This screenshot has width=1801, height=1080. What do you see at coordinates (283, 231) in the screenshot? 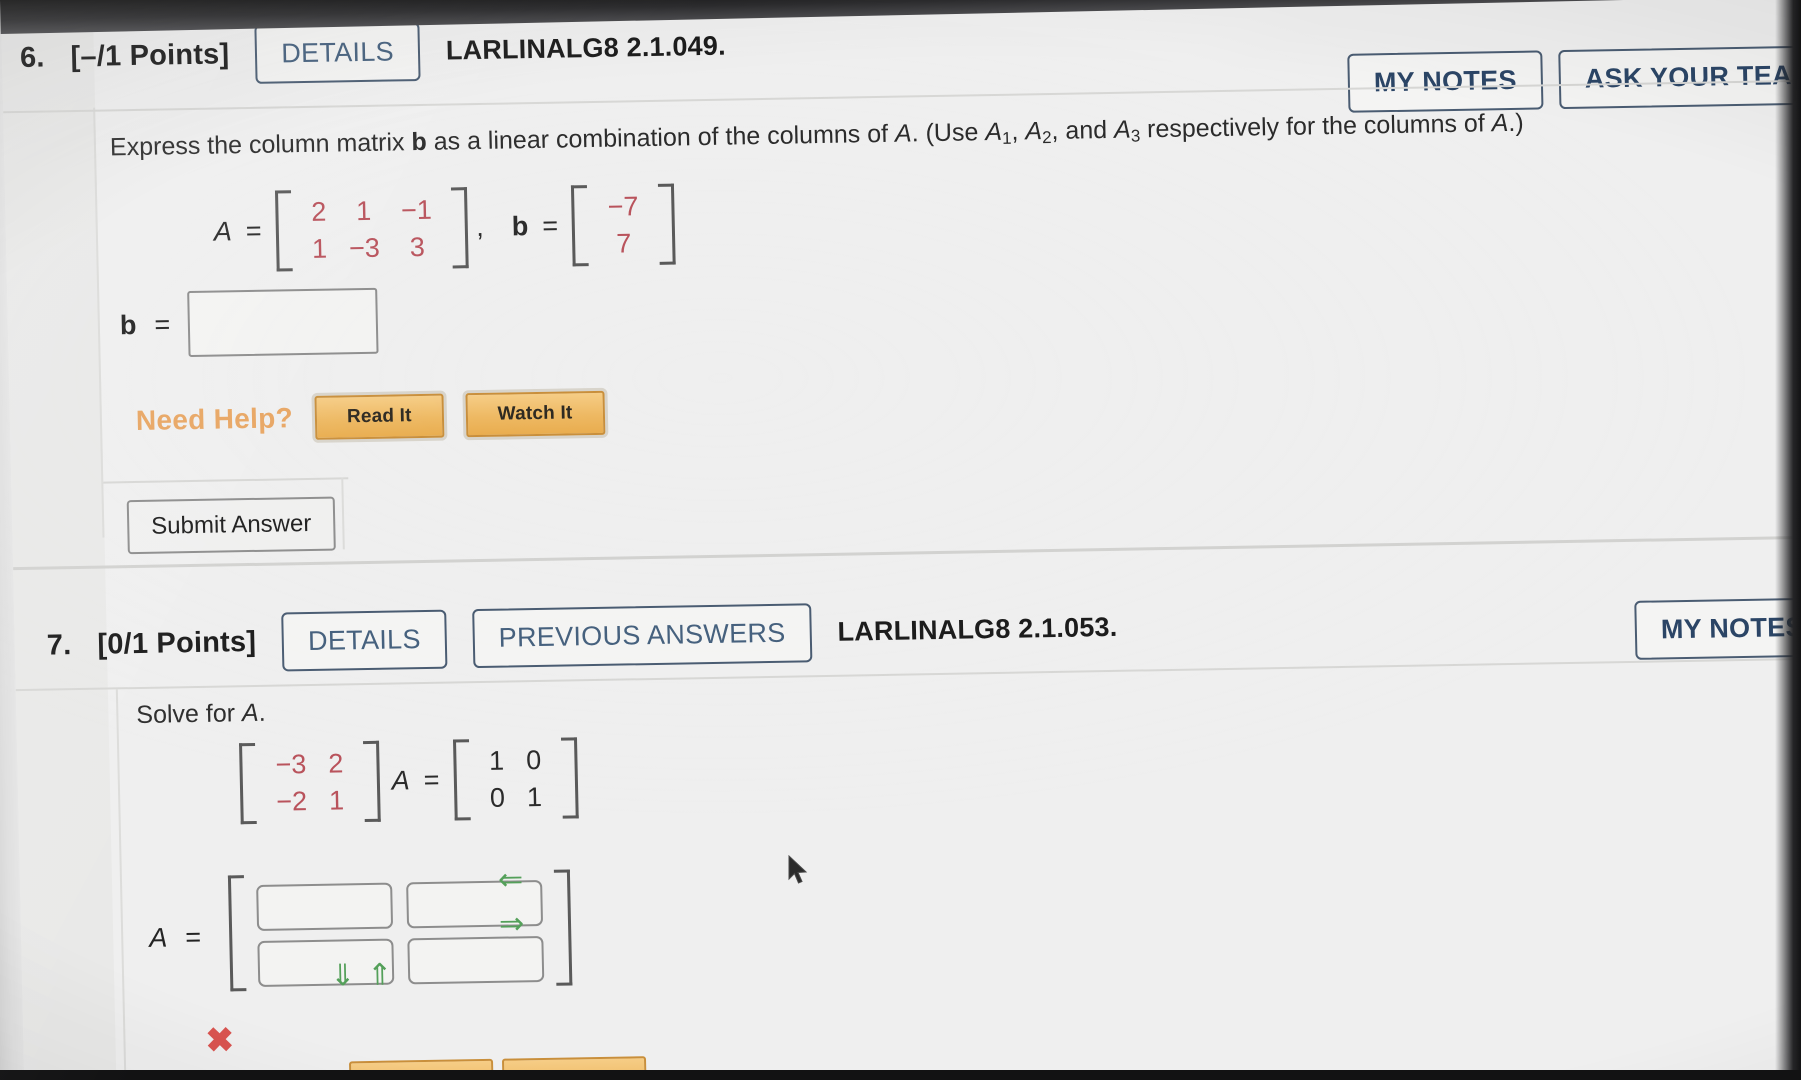
I see `matrix-a-left-bracket` at bounding box center [283, 231].